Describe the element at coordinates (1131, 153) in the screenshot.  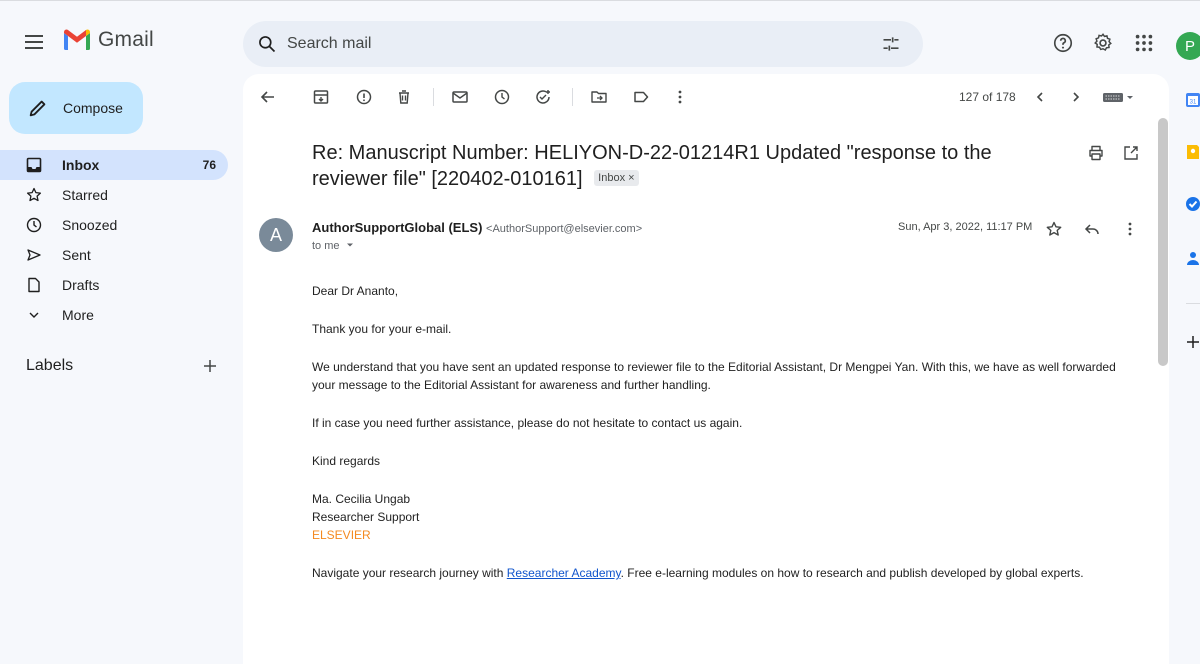
I see `open-in-new-window-icon` at that location.